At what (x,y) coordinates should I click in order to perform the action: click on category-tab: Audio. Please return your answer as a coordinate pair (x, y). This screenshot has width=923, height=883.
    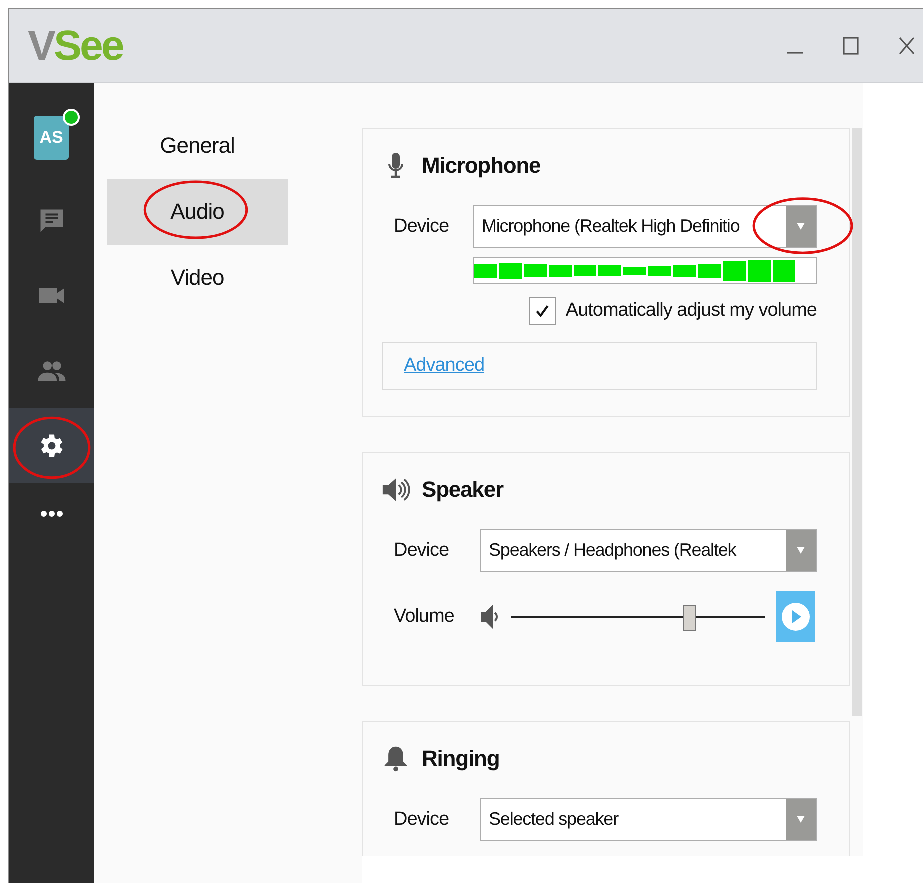
    Looking at the image, I should click on (197, 212).